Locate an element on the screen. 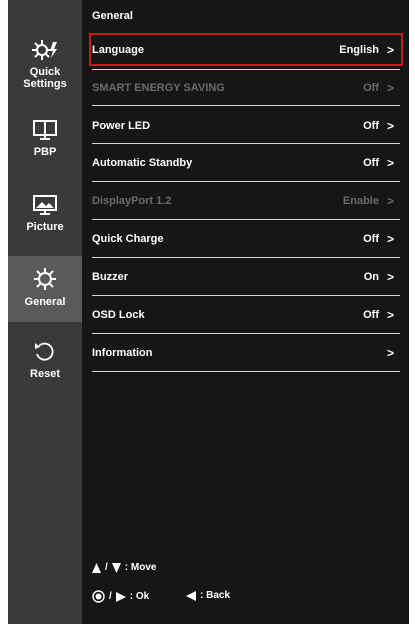  menu-item-label: Quick Charge is located at coordinates (128, 238).